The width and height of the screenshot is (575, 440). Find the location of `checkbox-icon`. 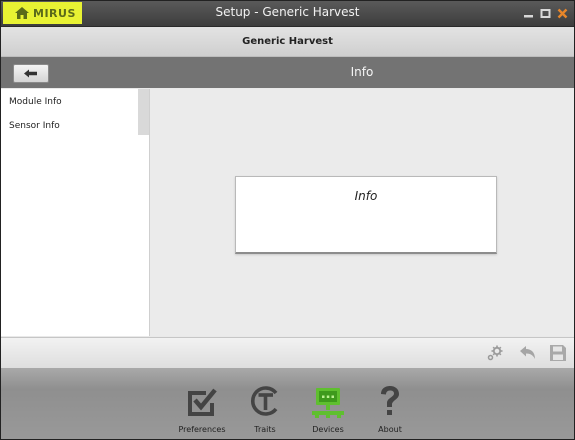

checkbox-icon is located at coordinates (202, 402).